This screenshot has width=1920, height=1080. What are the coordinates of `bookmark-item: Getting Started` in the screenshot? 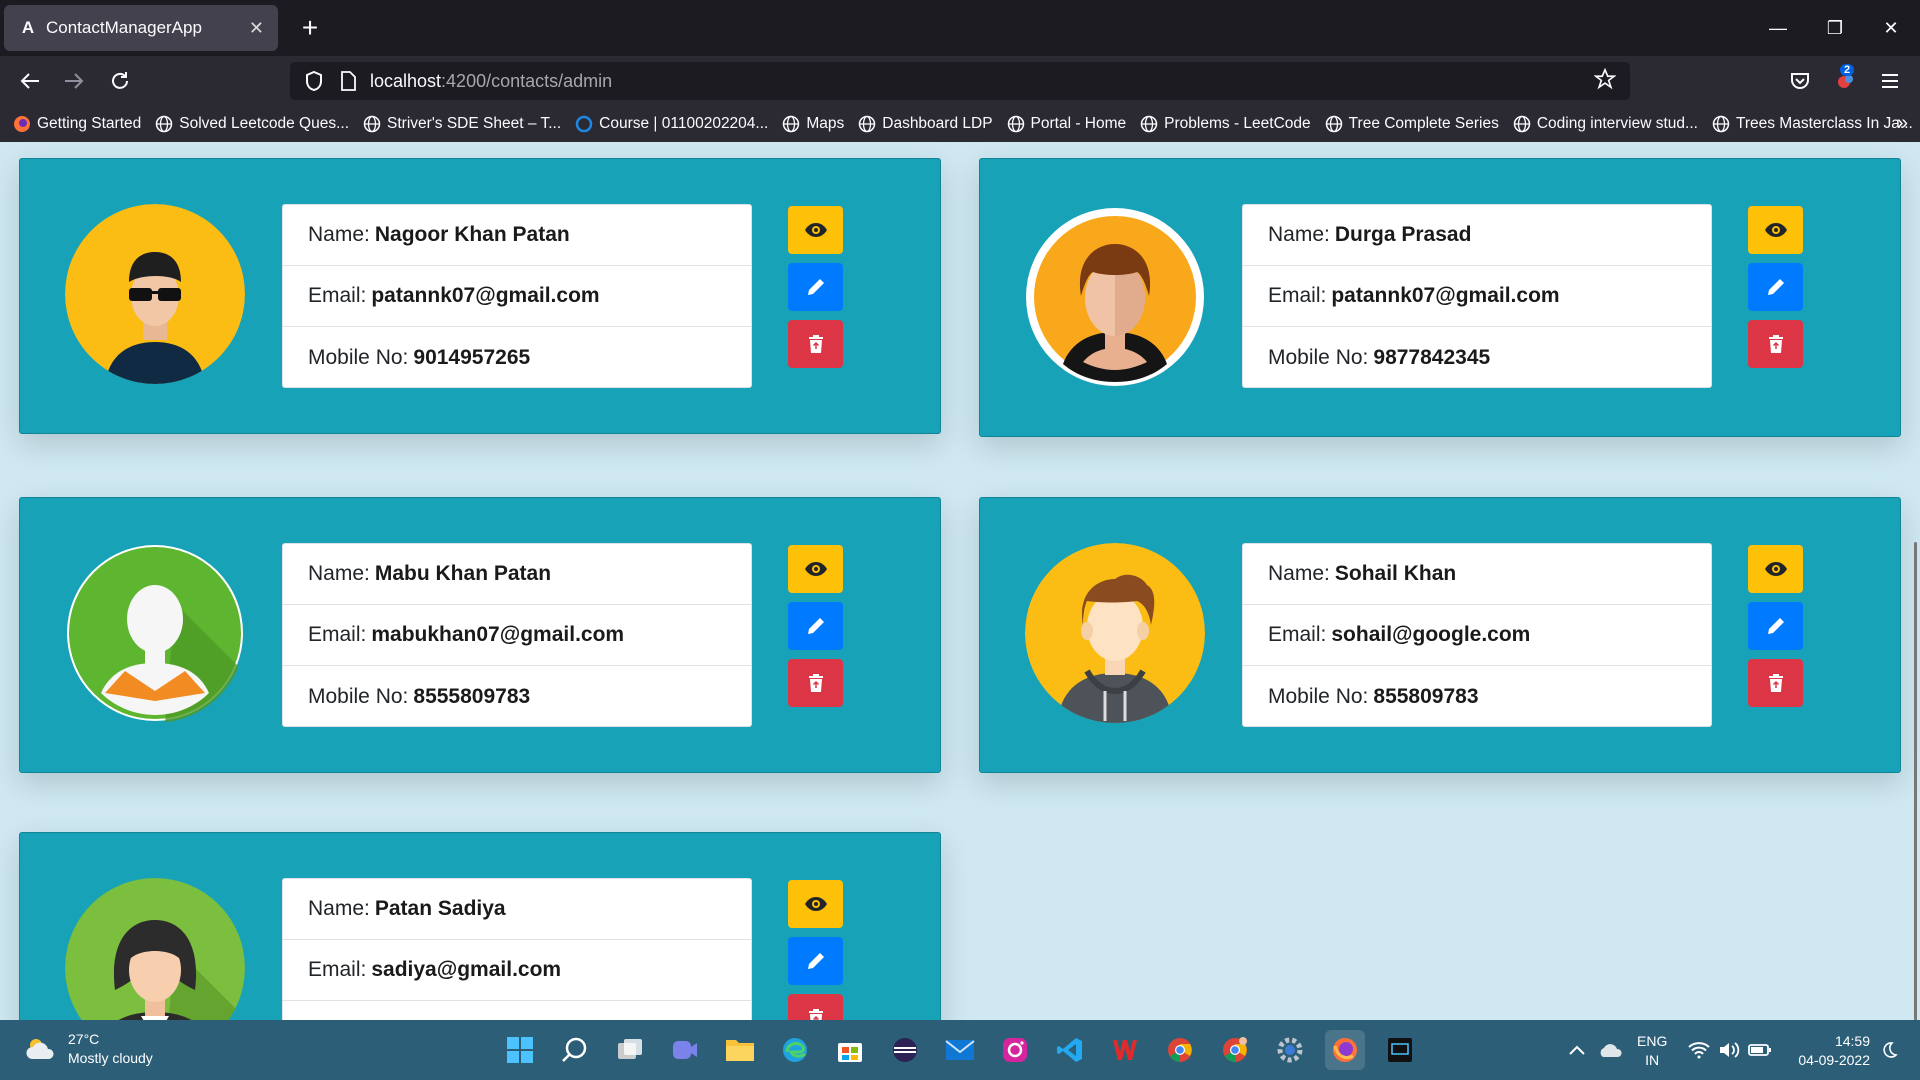 It's located at (76, 124).